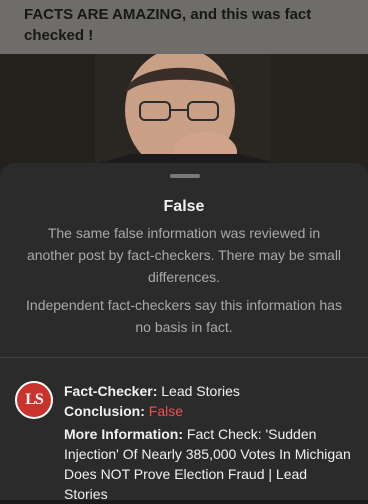 The height and width of the screenshot is (504, 368). I want to click on sheet-grabber-handle, so click(185, 176).